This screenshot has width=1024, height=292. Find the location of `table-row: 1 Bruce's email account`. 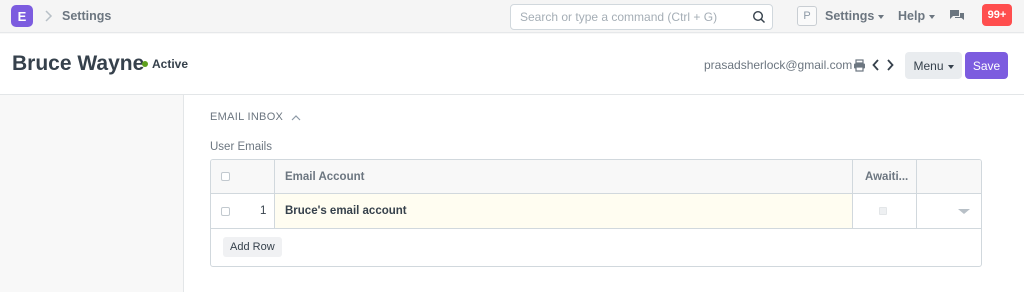

table-row: 1 Bruce's email account is located at coordinates (596, 211).